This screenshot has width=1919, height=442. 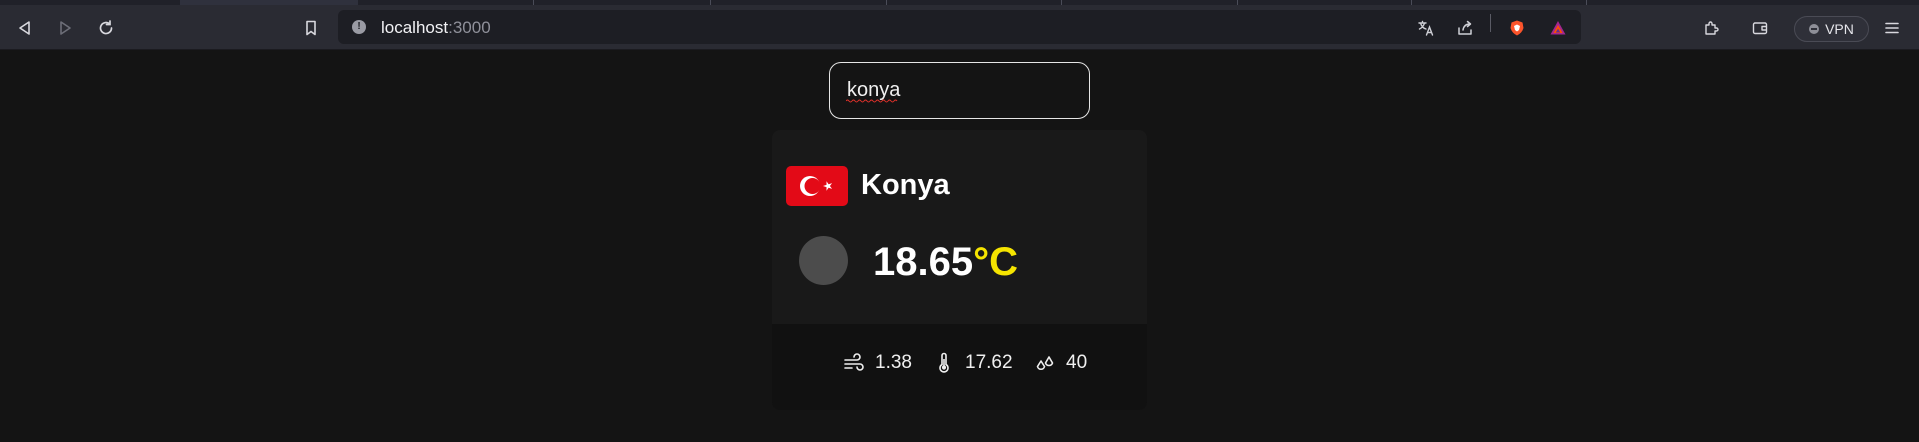 I want to click on temperature-unit: °C, so click(x=995, y=262).